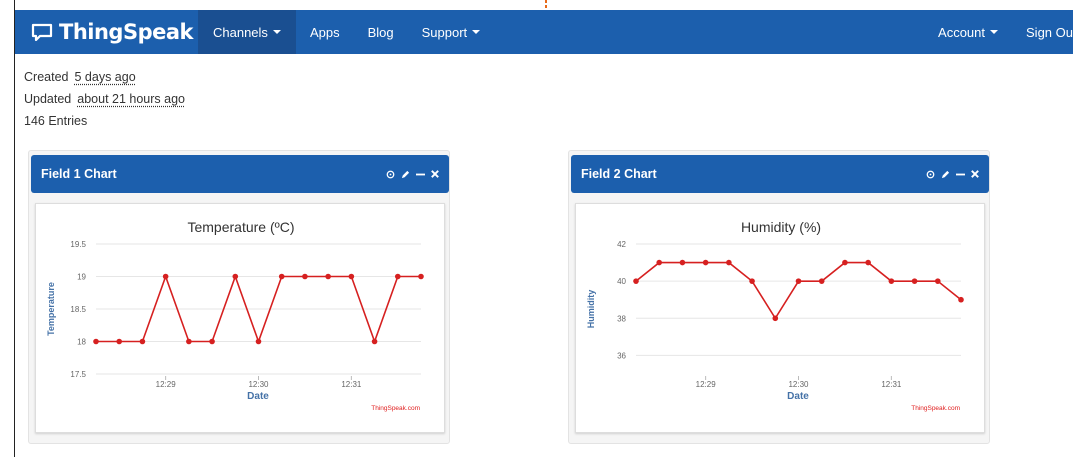  Describe the element at coordinates (240, 174) in the screenshot. I see `panel-header: Field 1 Chart` at that location.